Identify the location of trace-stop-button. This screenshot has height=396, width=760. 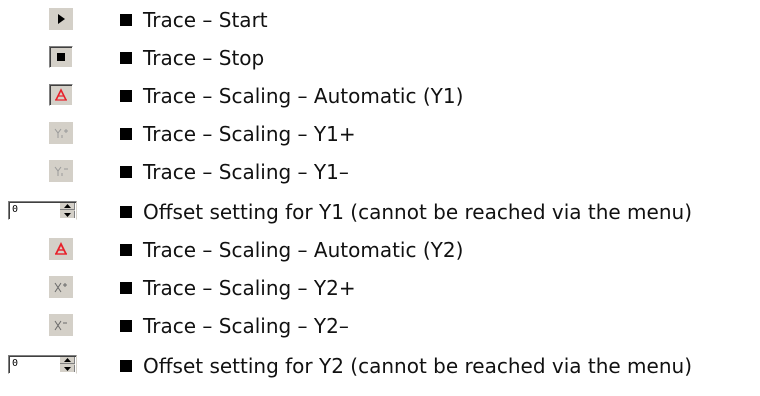
(61, 57).